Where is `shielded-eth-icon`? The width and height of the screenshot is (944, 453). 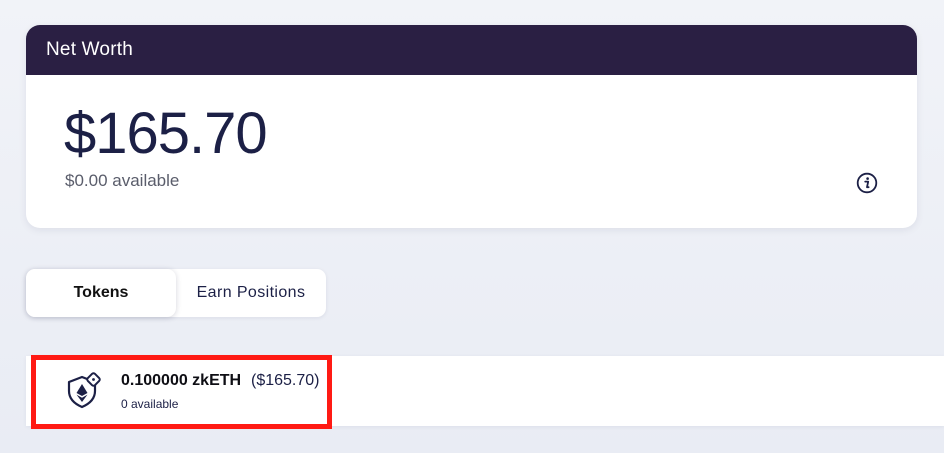
shielded-eth-icon is located at coordinates (84, 390).